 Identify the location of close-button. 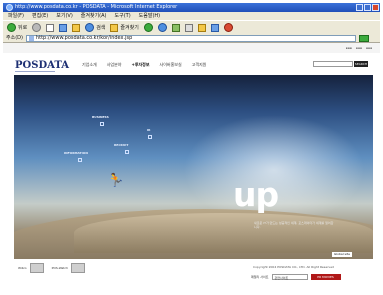
(375, 7).